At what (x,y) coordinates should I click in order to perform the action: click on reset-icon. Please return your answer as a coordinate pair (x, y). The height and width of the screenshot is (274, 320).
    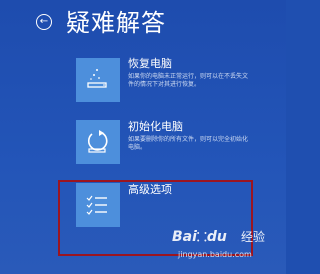
    Looking at the image, I should click on (97, 141).